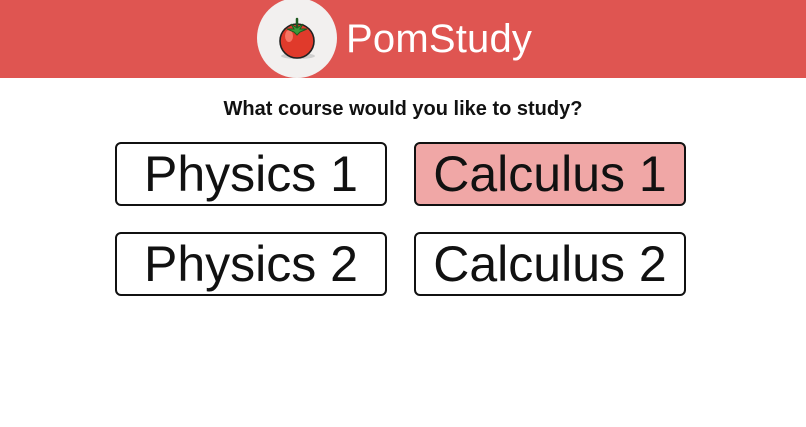  I want to click on course-button-physics-2: Physics 2, so click(251, 264).